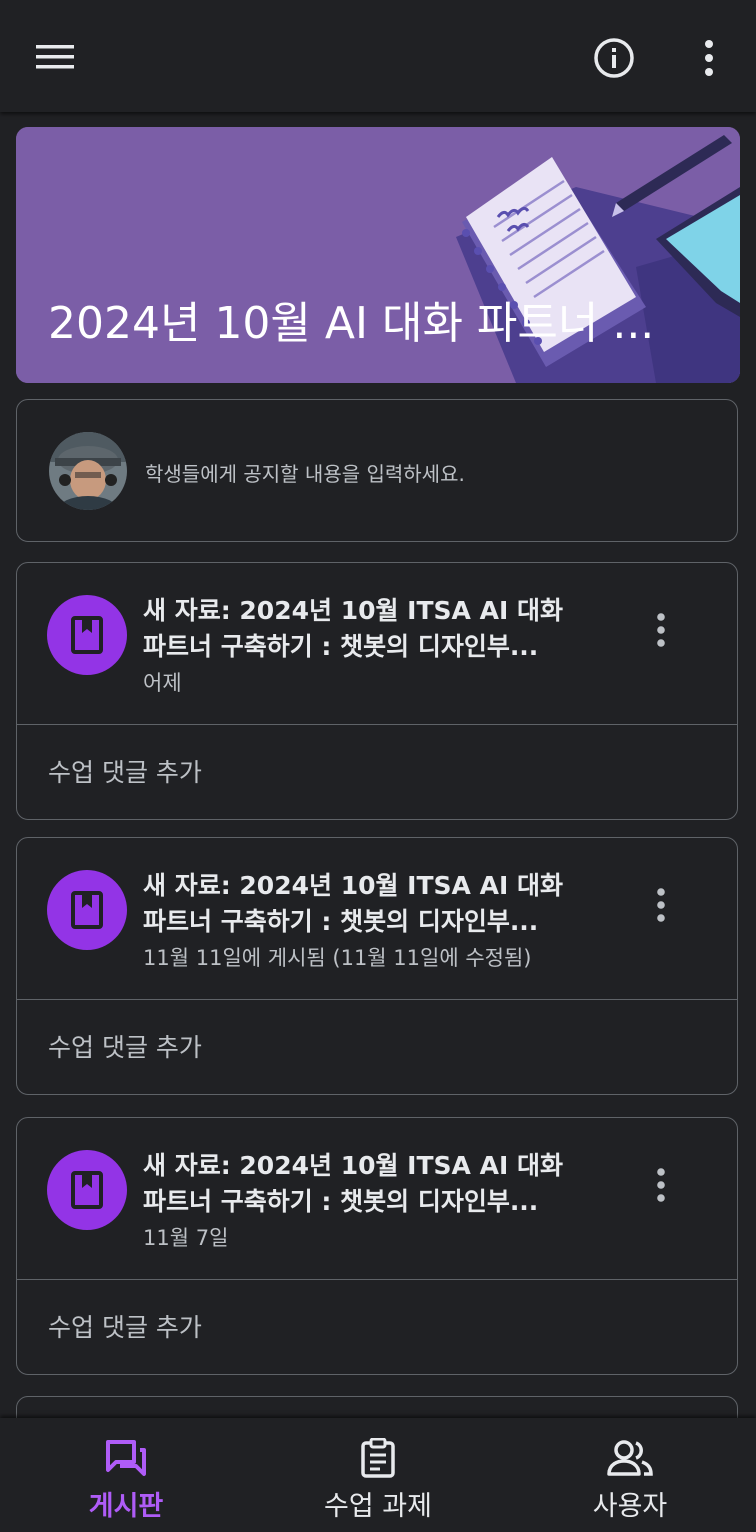 Image resolution: width=756 pixels, height=1532 pixels. I want to click on people-icon, so click(630, 1458).